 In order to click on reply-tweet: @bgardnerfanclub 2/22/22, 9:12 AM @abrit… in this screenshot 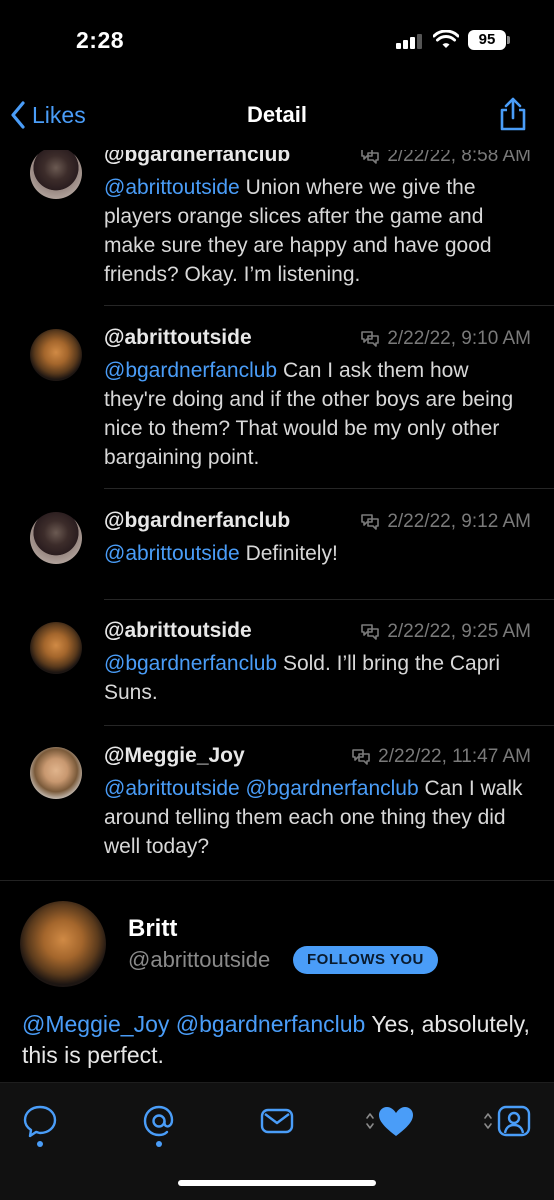, I will do `click(277, 554)`.